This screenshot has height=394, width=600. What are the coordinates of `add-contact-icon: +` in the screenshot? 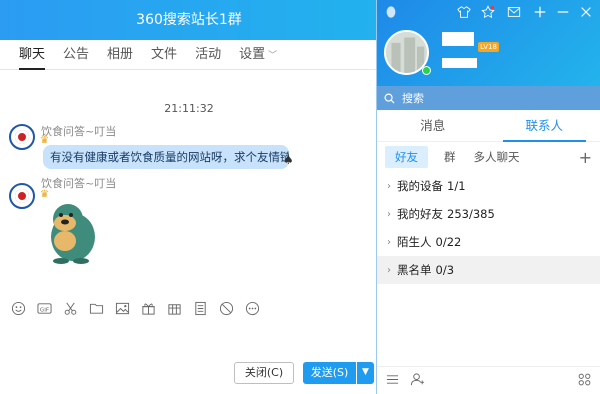 It's located at (585, 157).